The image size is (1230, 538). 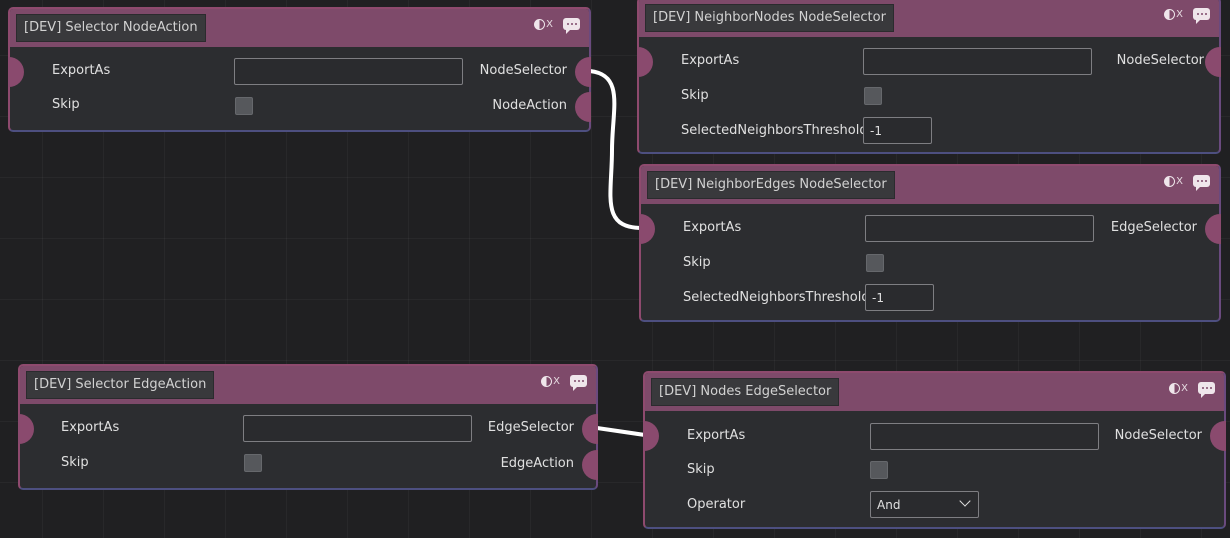 I want to click on output-port-edgeaction, so click(x=590, y=465).